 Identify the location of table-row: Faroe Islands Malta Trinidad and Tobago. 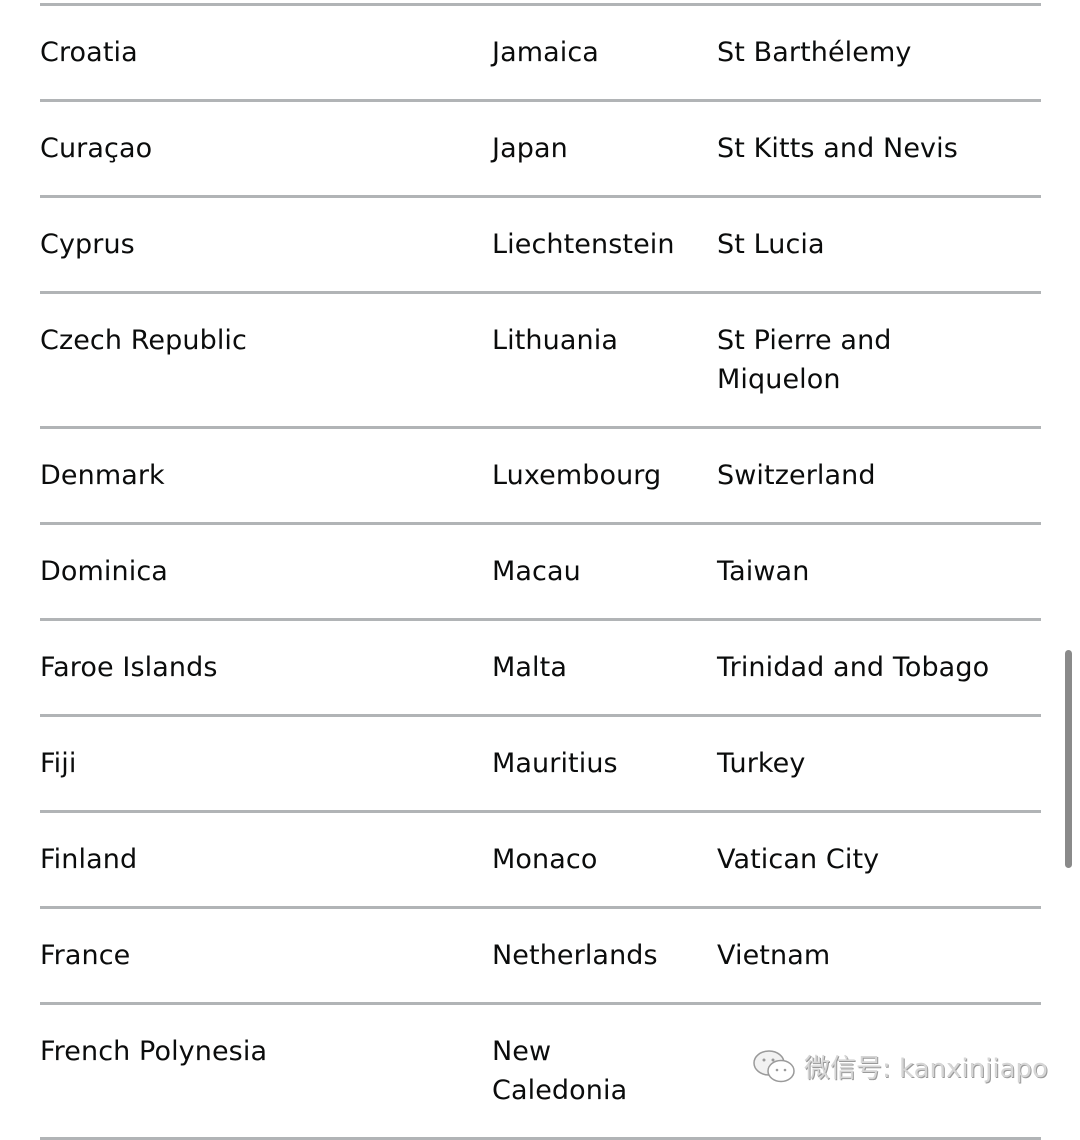
(540, 666).